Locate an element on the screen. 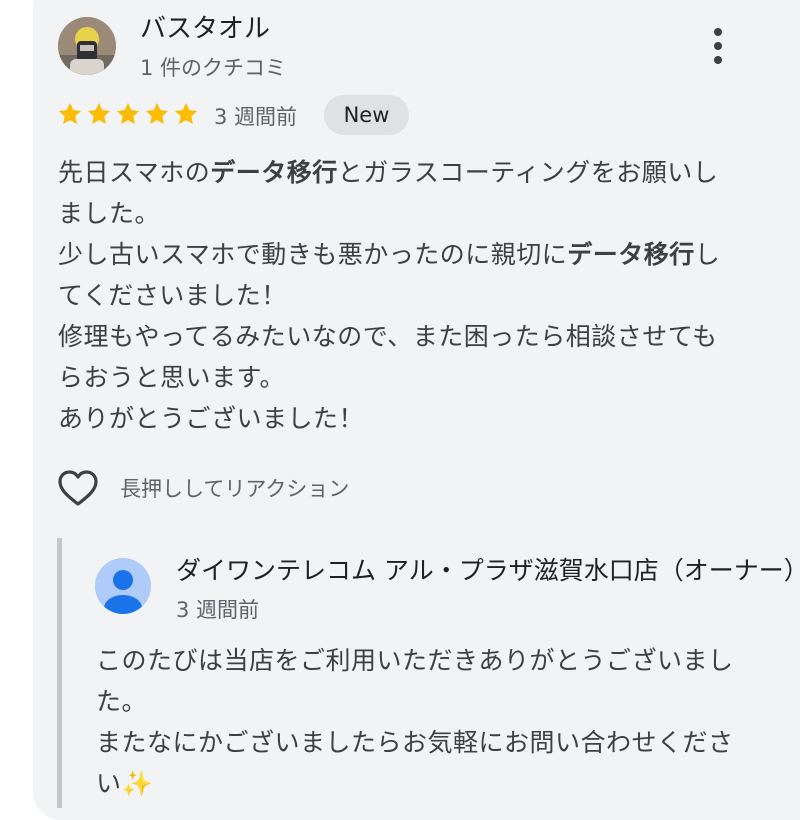  author-name: バスタオル is located at coordinates (205, 26).